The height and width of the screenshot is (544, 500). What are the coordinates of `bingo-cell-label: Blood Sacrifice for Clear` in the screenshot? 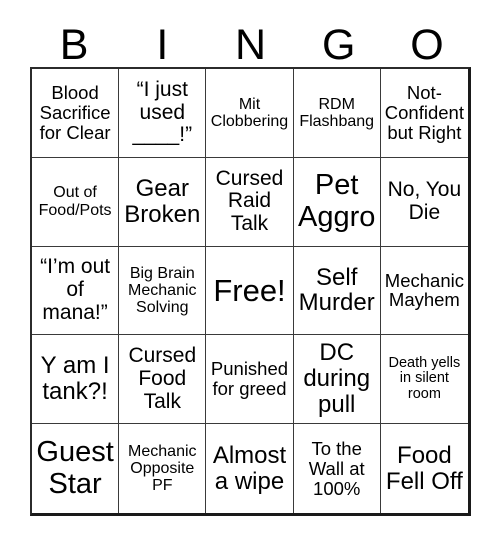 It's located at (75, 112).